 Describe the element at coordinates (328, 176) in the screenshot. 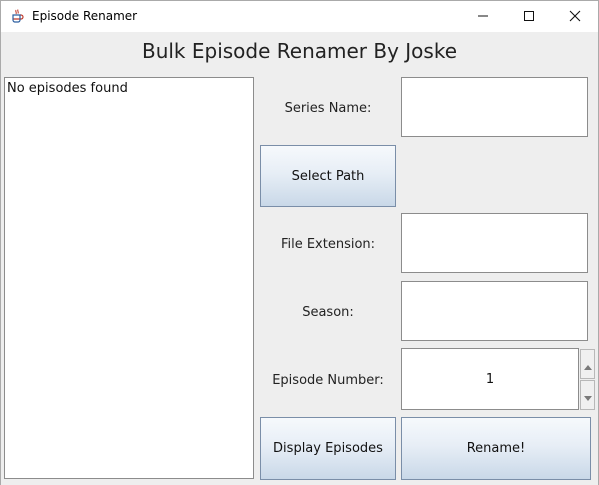

I see `select-path-button: Select Path` at that location.